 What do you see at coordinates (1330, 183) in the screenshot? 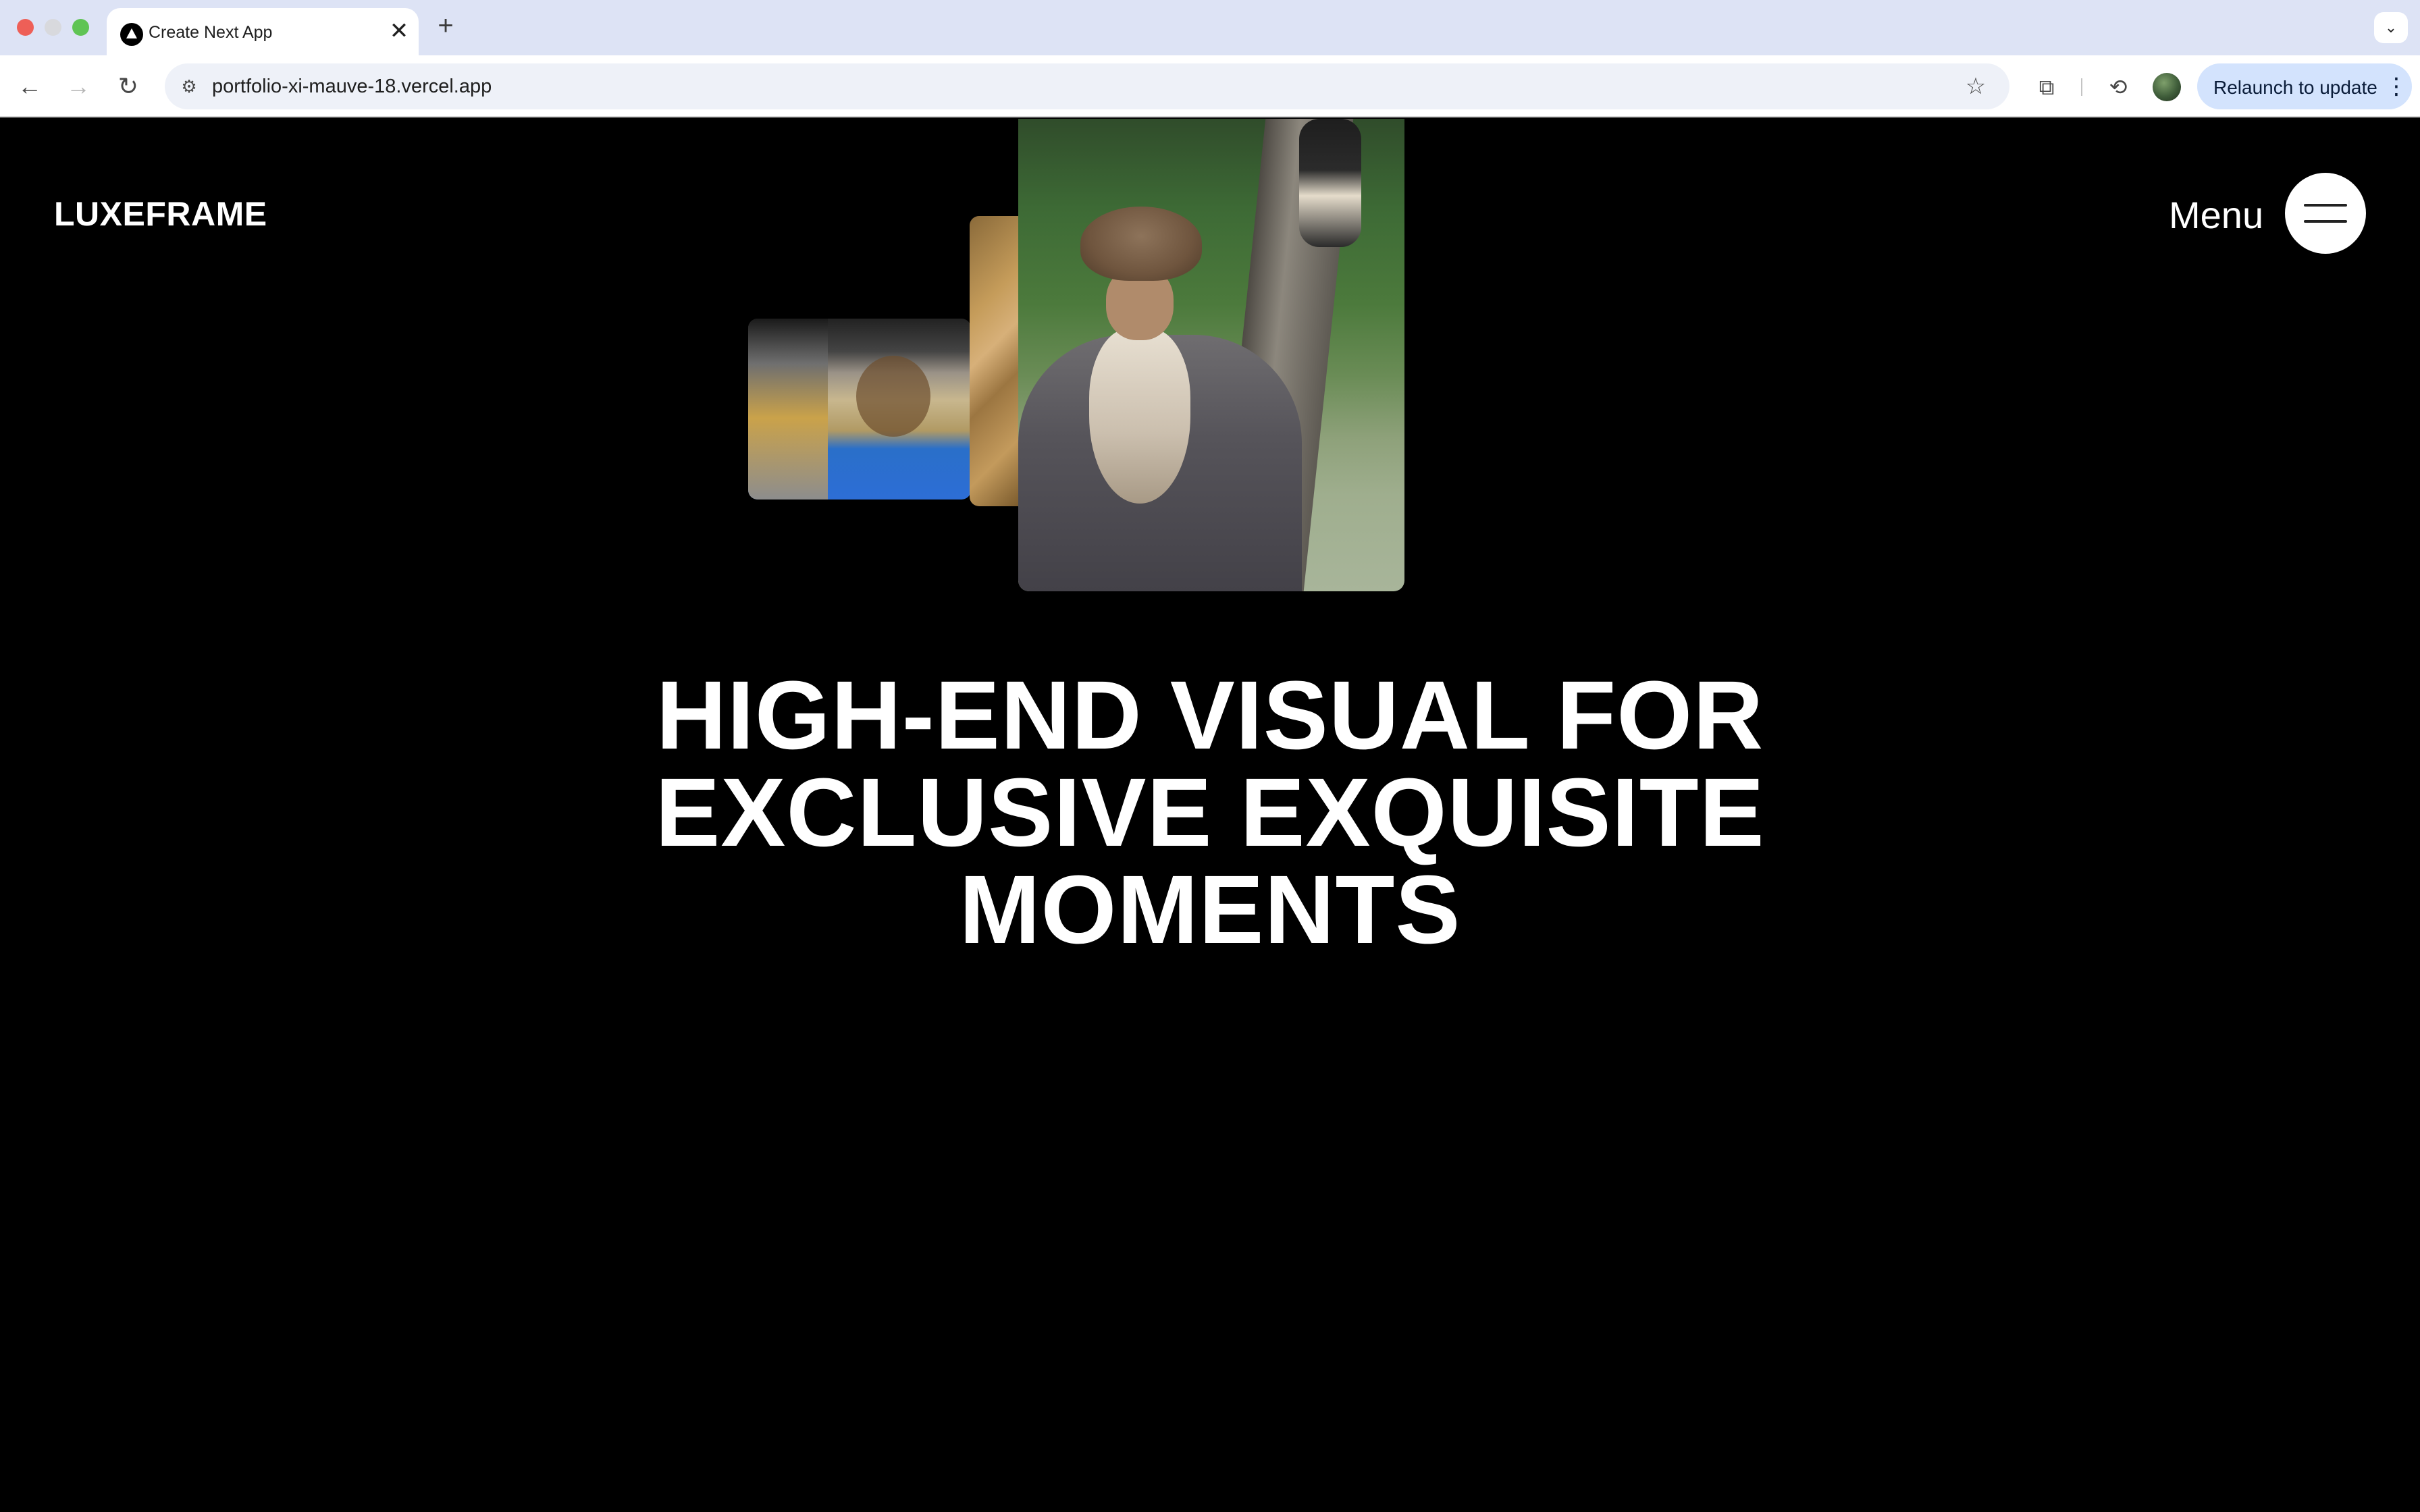
I see `photo-child-shape` at bounding box center [1330, 183].